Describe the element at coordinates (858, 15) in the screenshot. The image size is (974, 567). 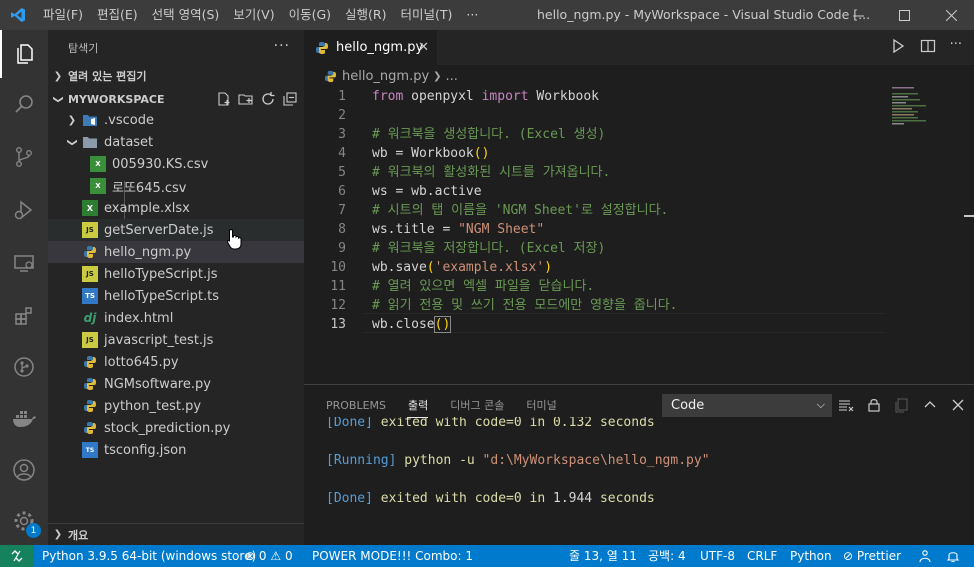
I see `minimize-button` at that location.